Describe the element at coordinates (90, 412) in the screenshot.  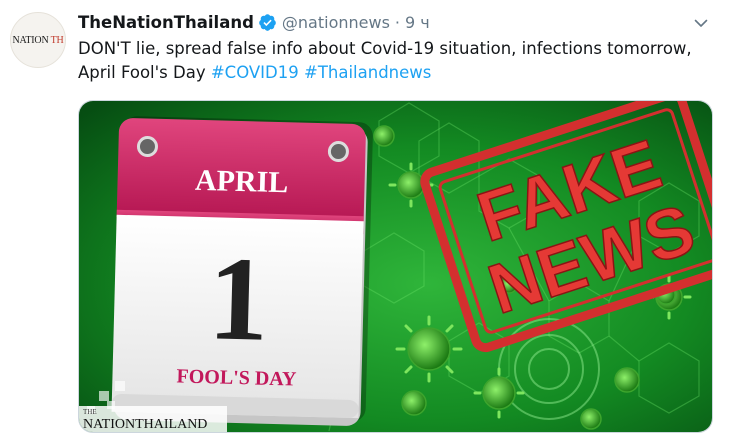
I see `watermark-small: THE` at that location.